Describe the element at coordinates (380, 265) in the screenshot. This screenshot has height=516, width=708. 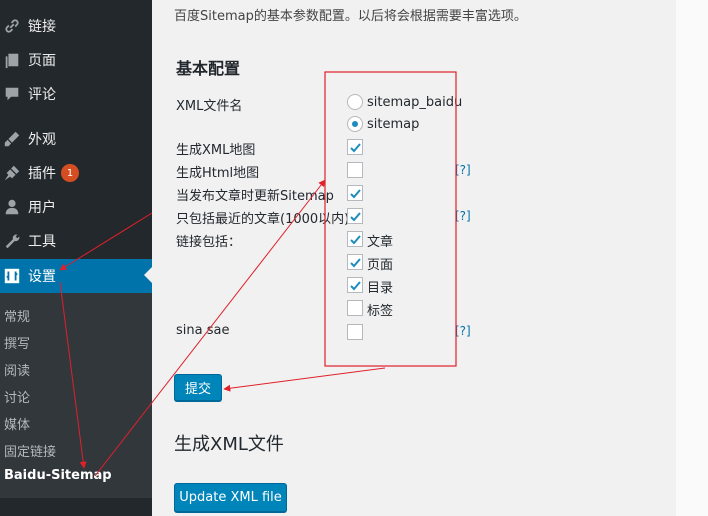
I see `option-label: 页面` at that location.